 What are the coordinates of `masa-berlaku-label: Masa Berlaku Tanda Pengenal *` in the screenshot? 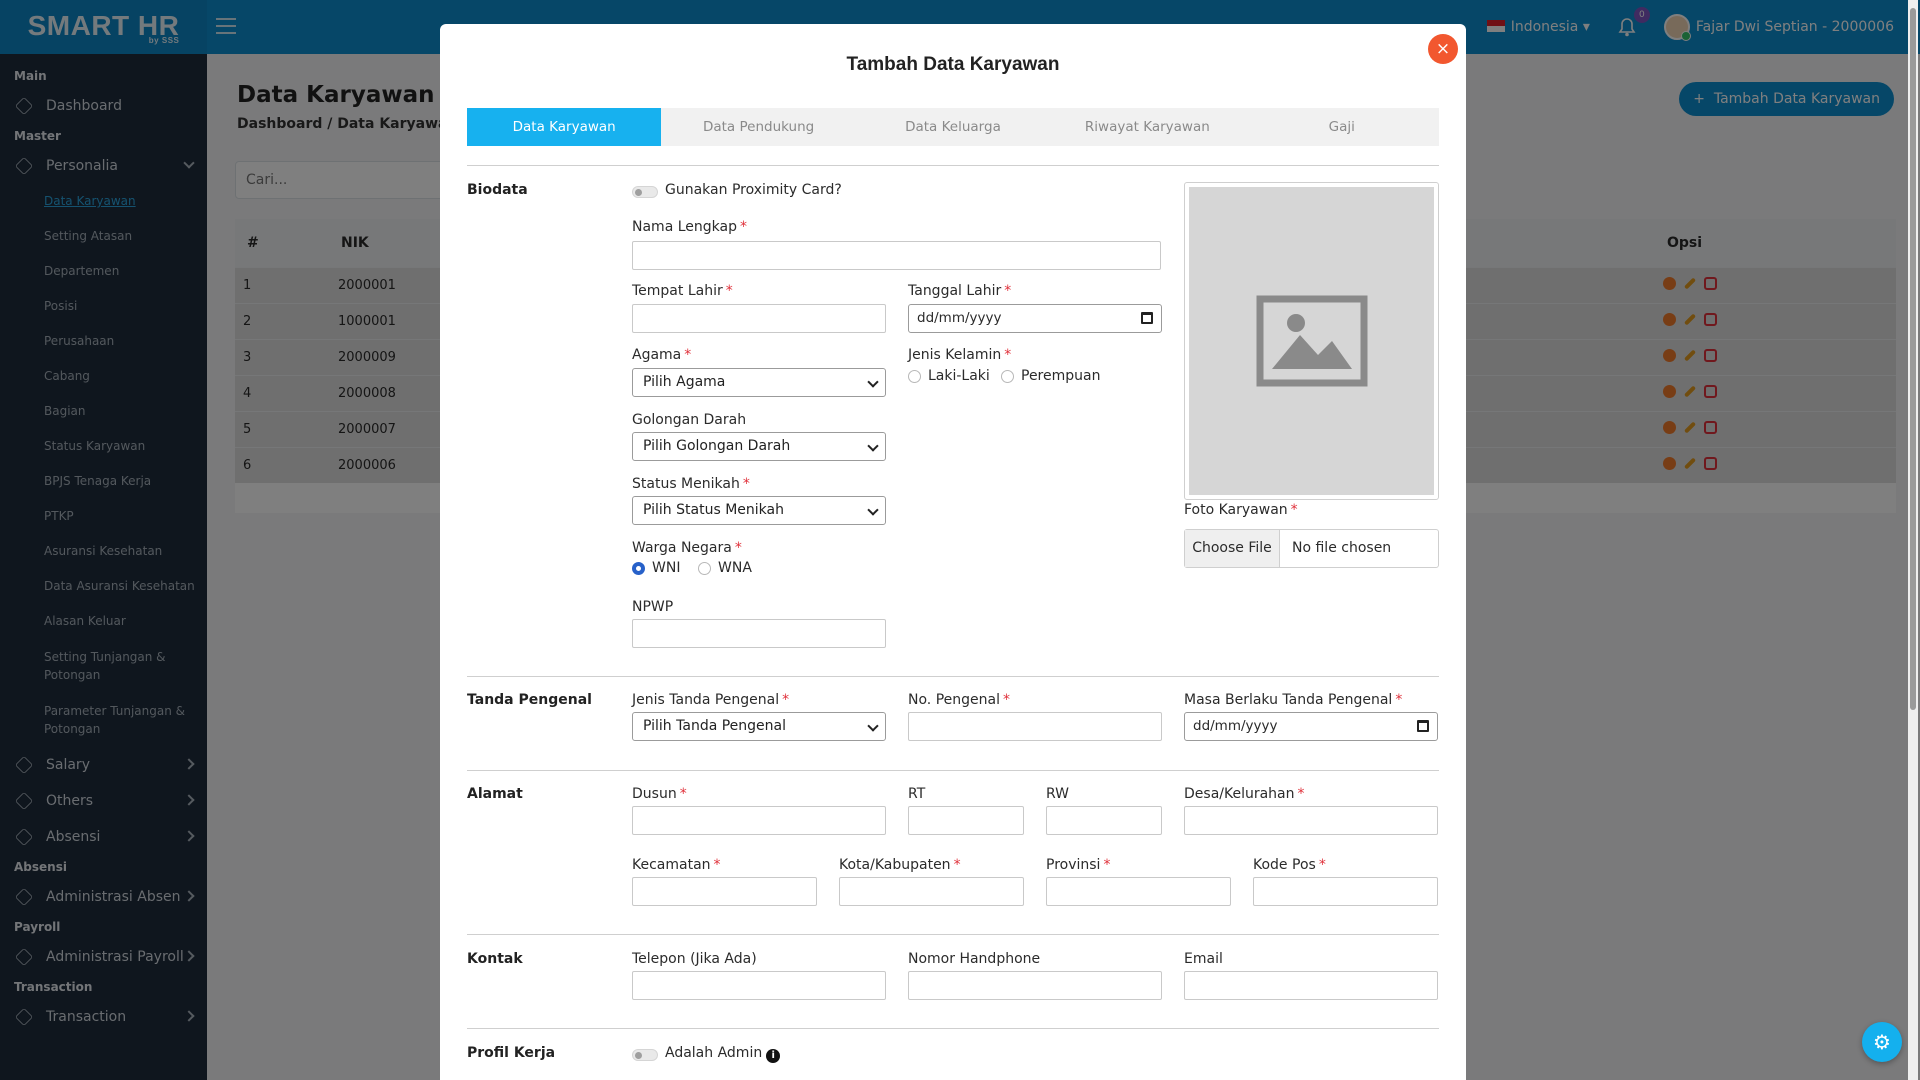 It's located at (1293, 700).